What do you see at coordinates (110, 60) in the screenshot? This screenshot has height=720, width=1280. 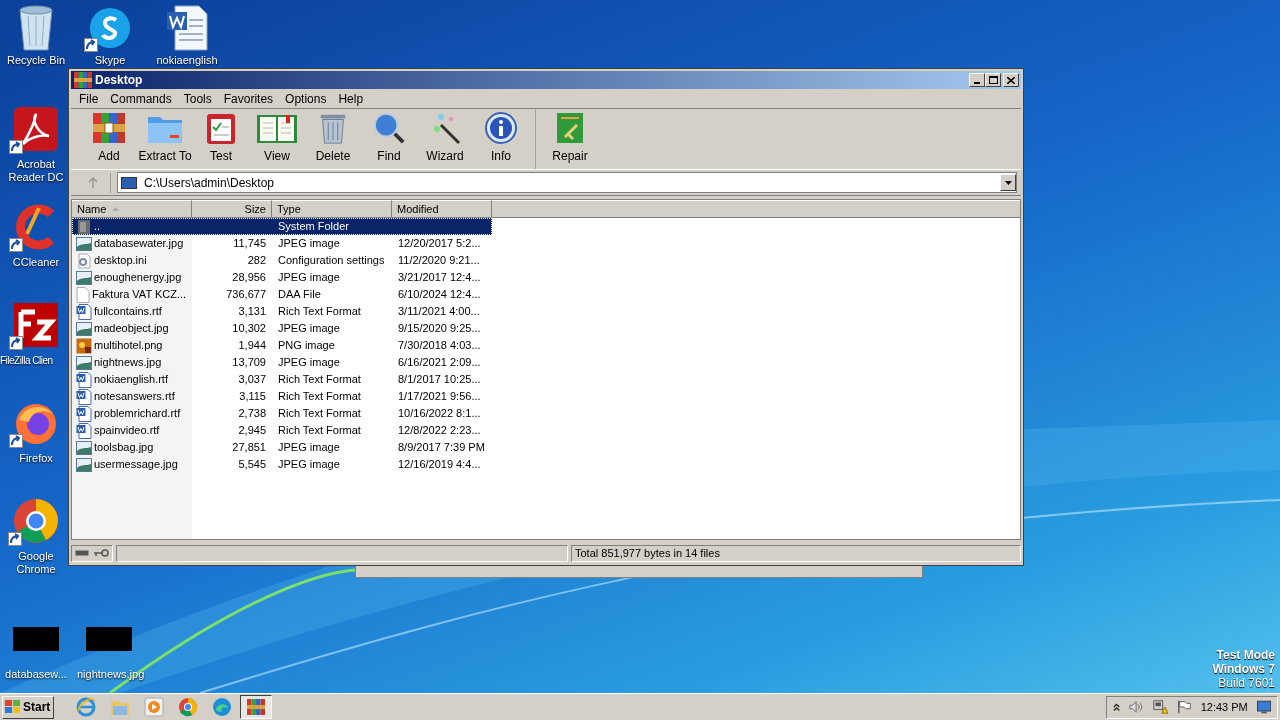 I see `desktop-icon-label: Skype` at bounding box center [110, 60].